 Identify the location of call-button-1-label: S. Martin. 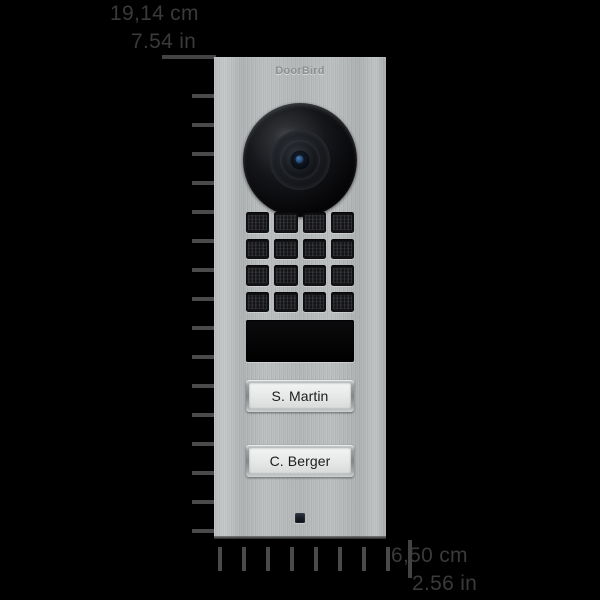
(300, 396).